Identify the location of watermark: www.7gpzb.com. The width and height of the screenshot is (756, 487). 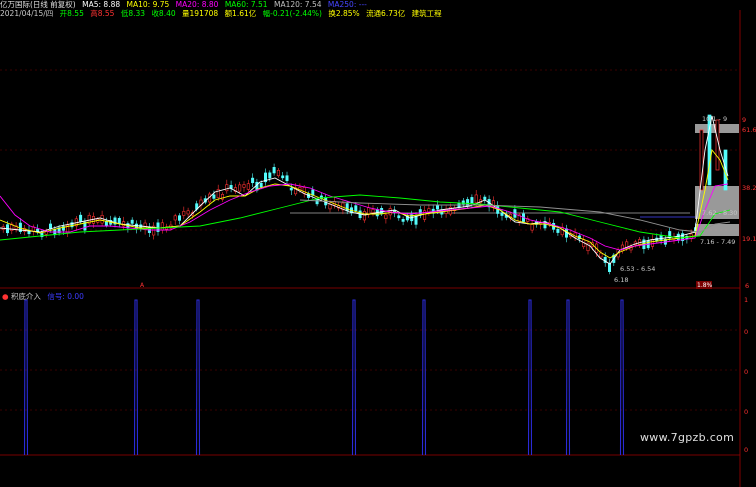
(687, 437).